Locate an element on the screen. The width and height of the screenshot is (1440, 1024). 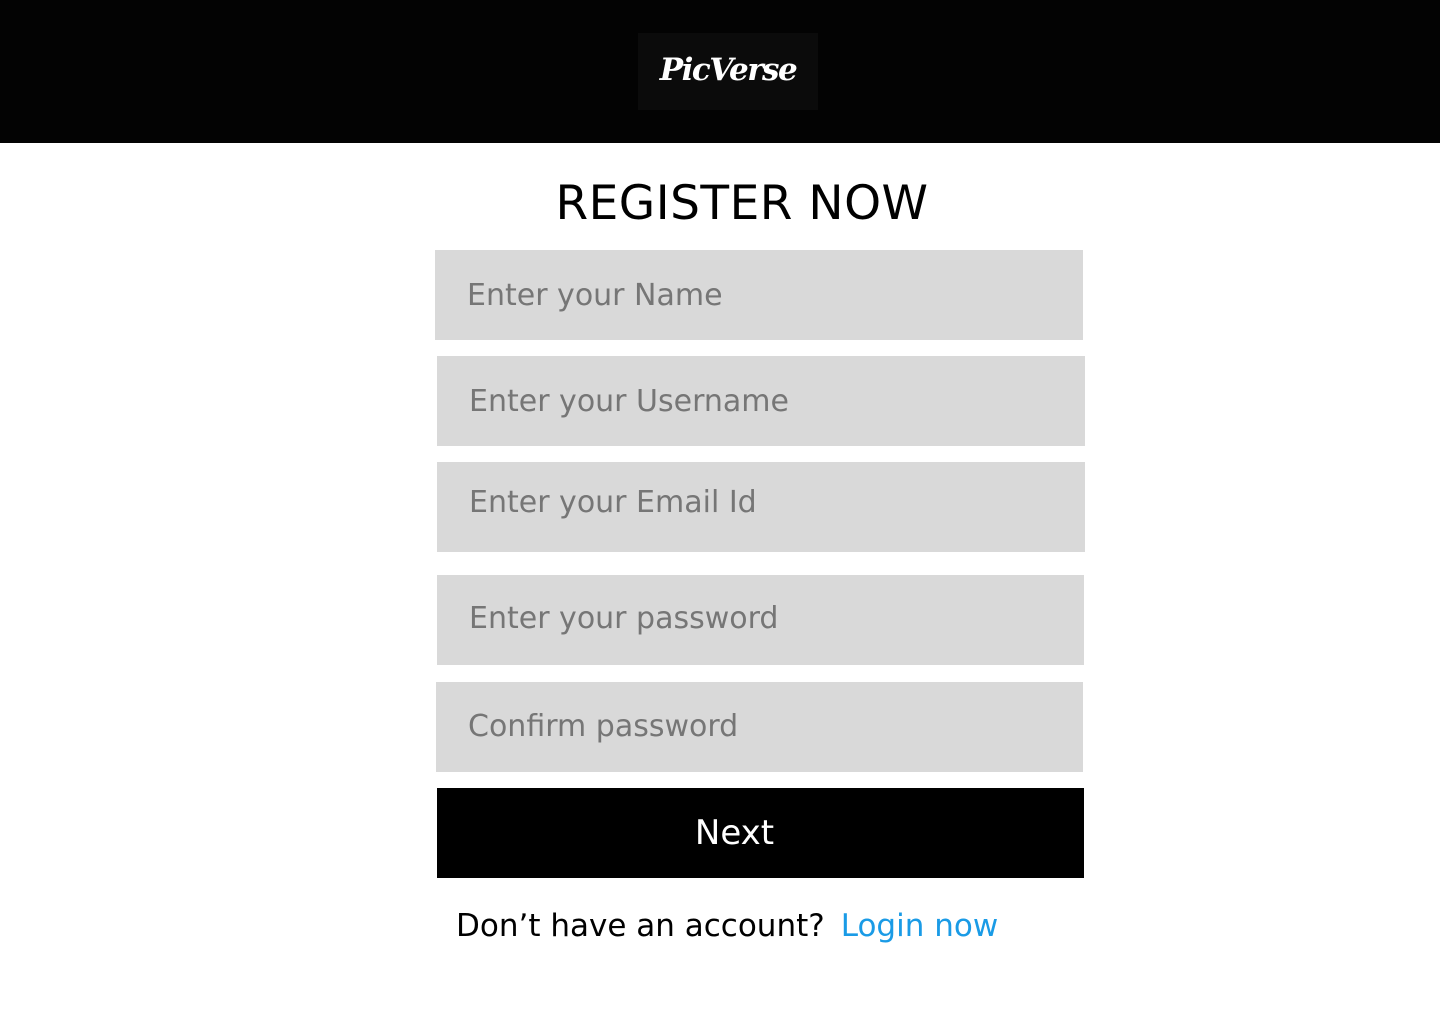
picverse-logo: PicVerse is located at coordinates (728, 71).